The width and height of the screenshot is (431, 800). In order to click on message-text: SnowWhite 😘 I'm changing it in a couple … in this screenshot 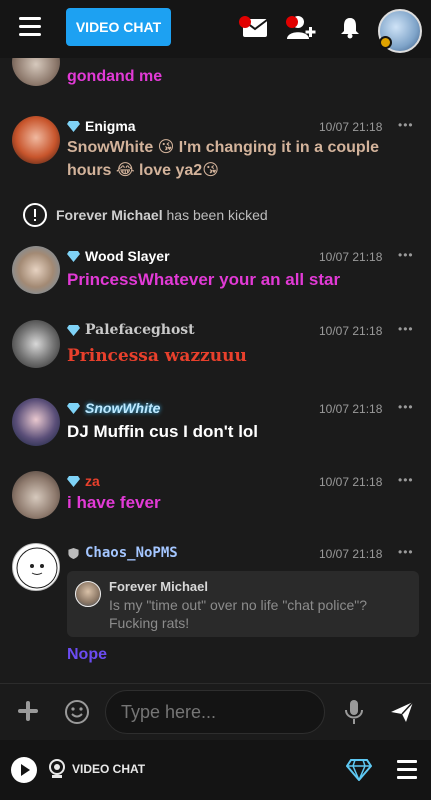, I will do `click(223, 159)`.